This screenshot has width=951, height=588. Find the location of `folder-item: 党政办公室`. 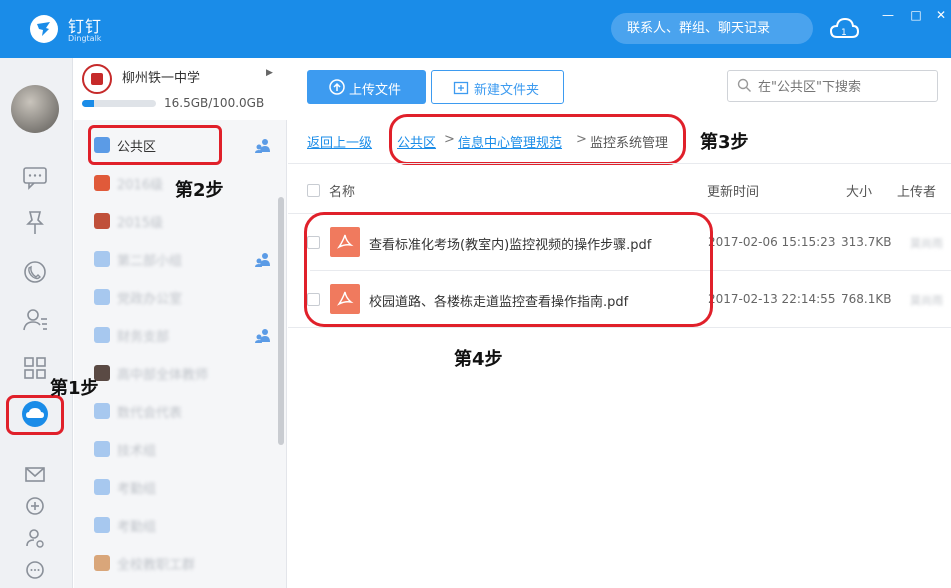

folder-item: 党政办公室 is located at coordinates (174, 297).